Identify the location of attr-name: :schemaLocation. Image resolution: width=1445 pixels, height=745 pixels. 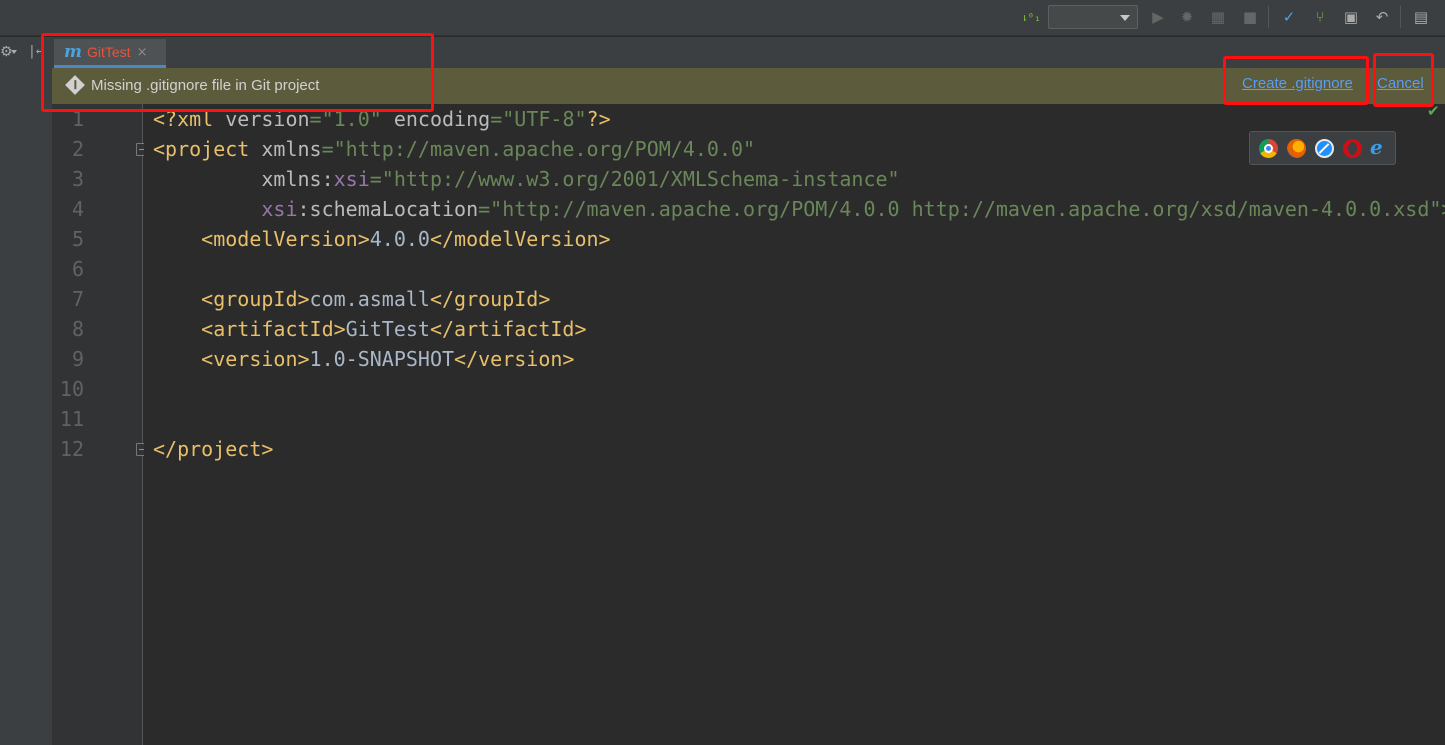
(388, 209).